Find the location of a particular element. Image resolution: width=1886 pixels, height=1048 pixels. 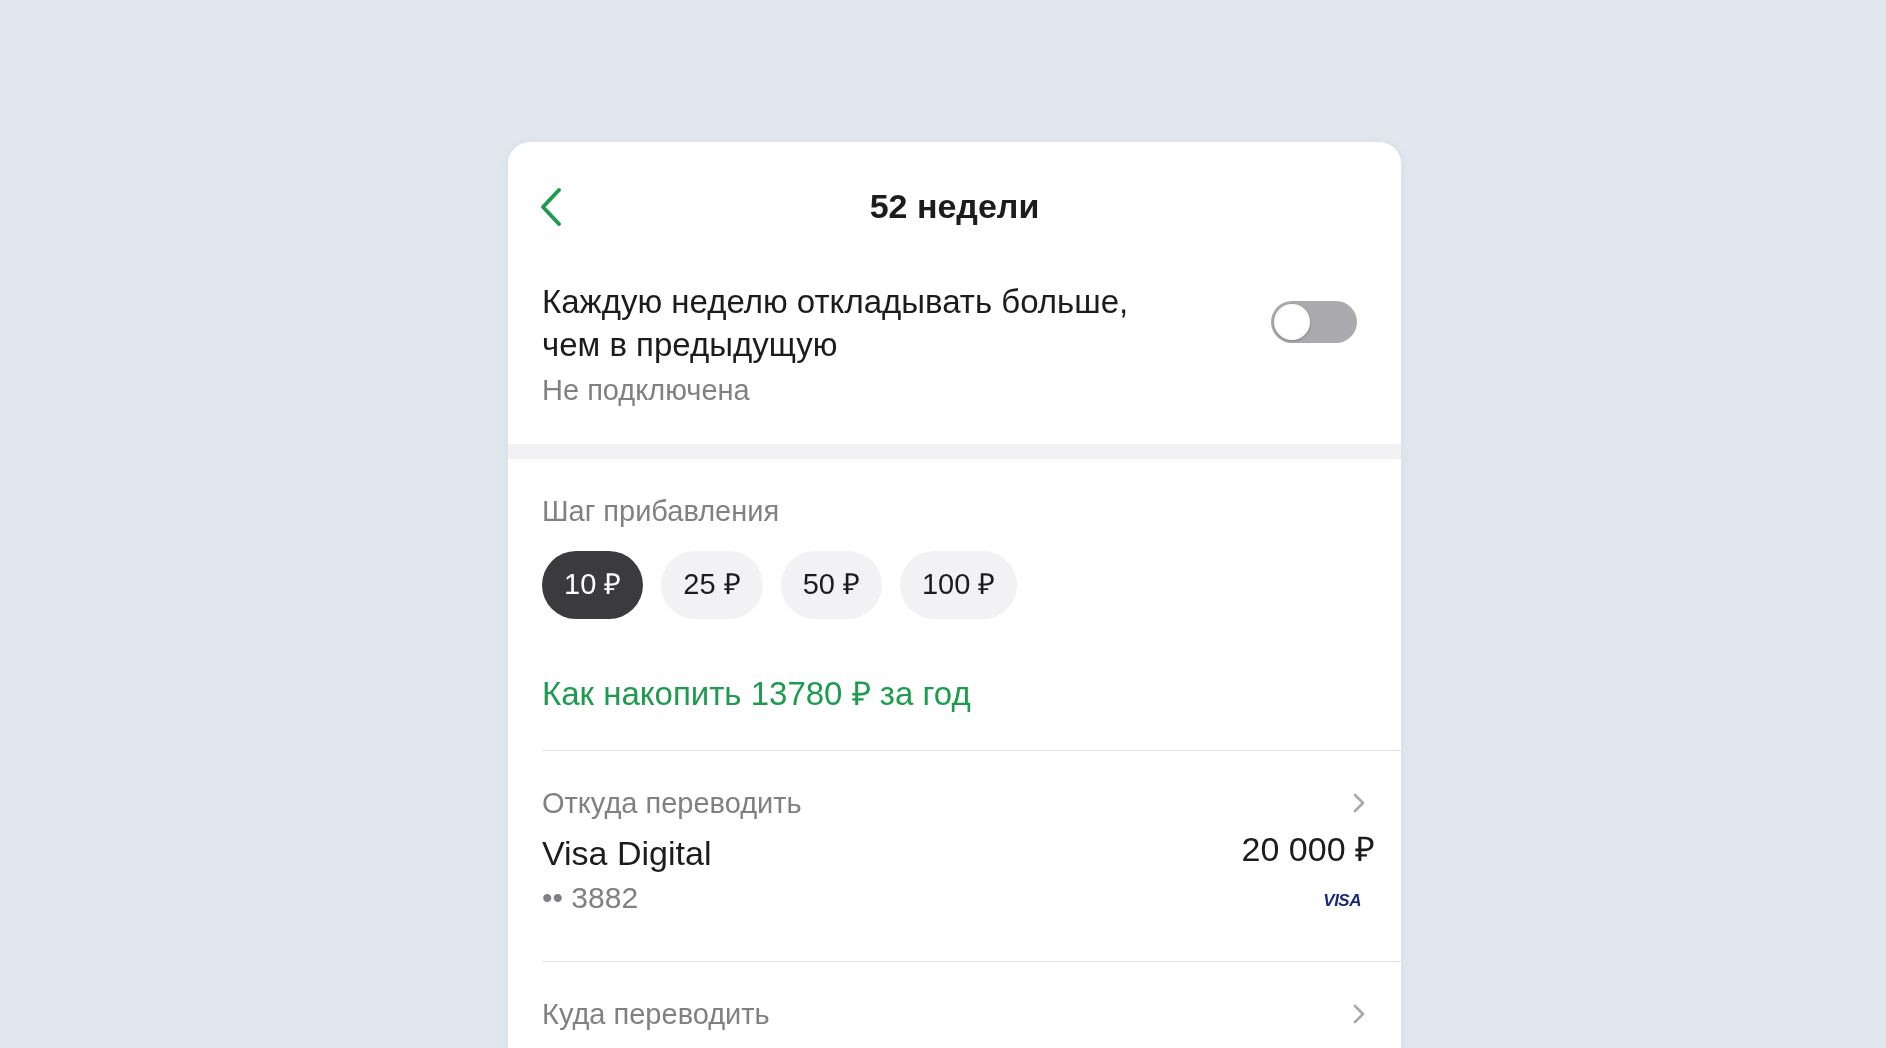

transfer-to-label: Куда переводить is located at coordinates (656, 1014).